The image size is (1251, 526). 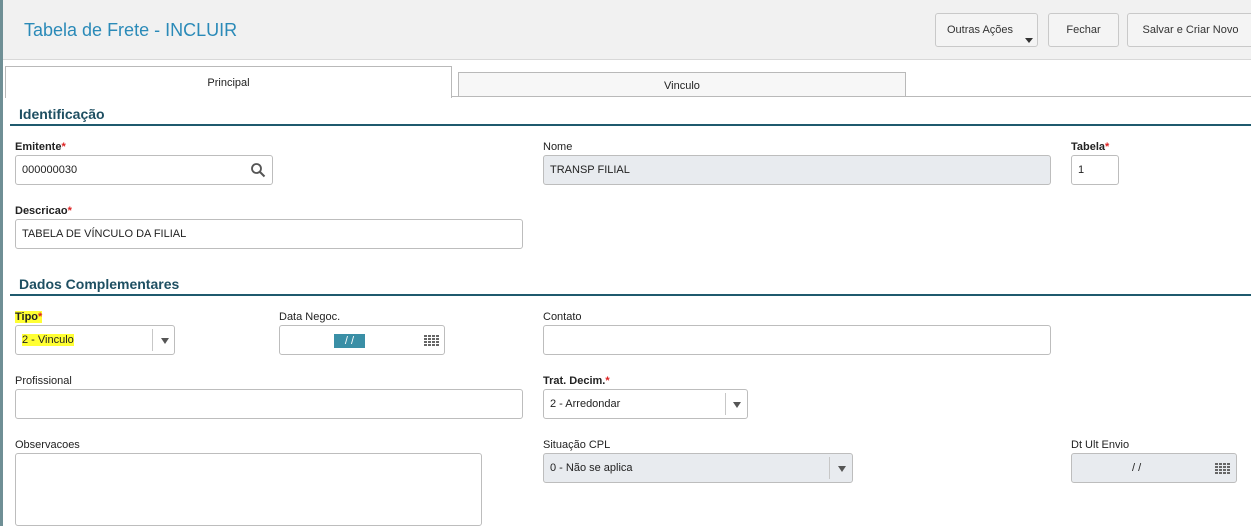 I want to click on contato-field, so click(x=797, y=340).